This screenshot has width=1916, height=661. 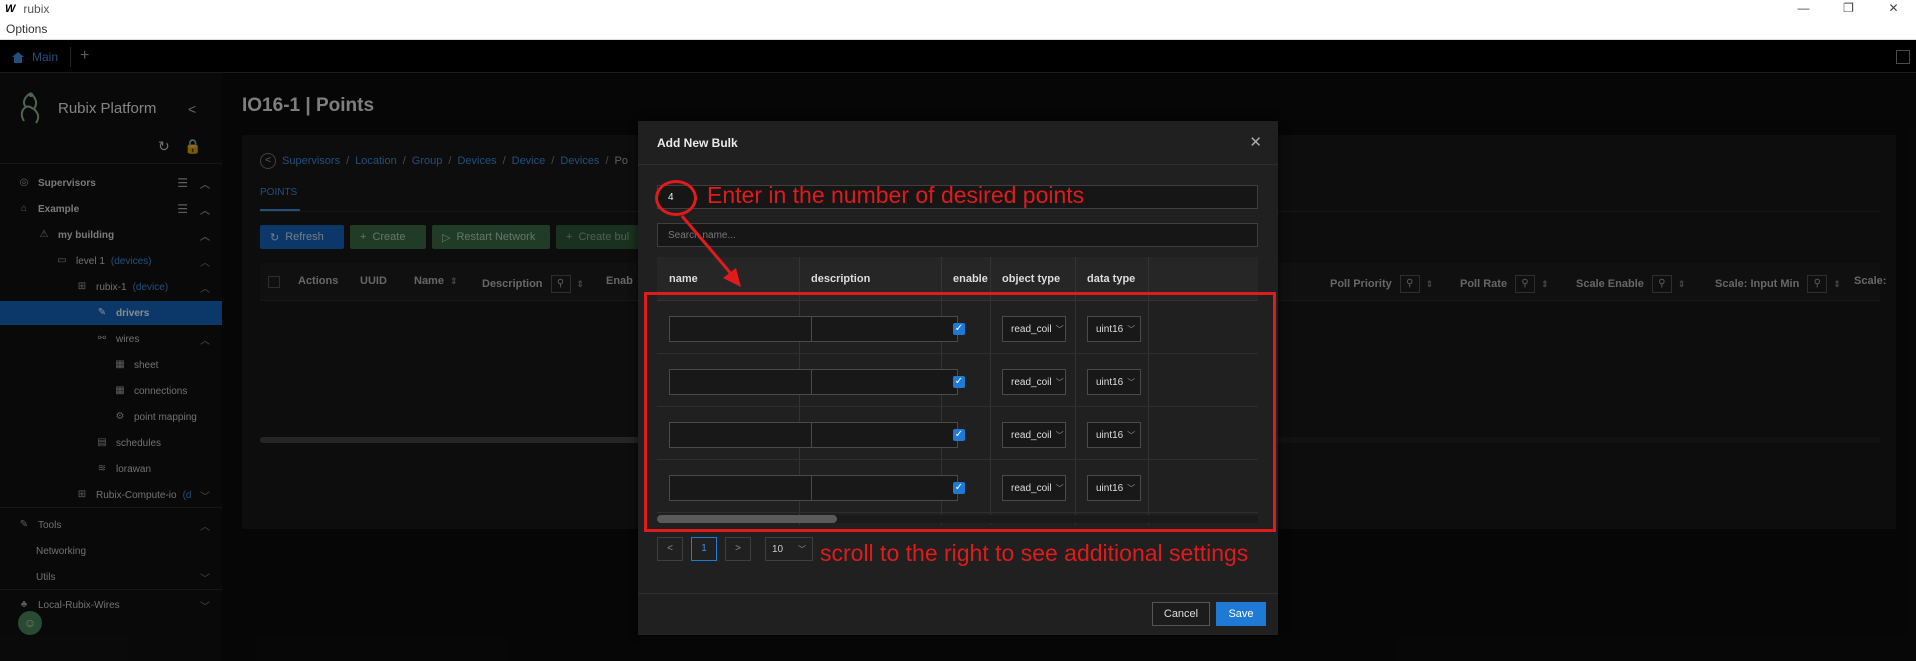 What do you see at coordinates (1111, 279) in the screenshot?
I see `column-data-type: data type` at bounding box center [1111, 279].